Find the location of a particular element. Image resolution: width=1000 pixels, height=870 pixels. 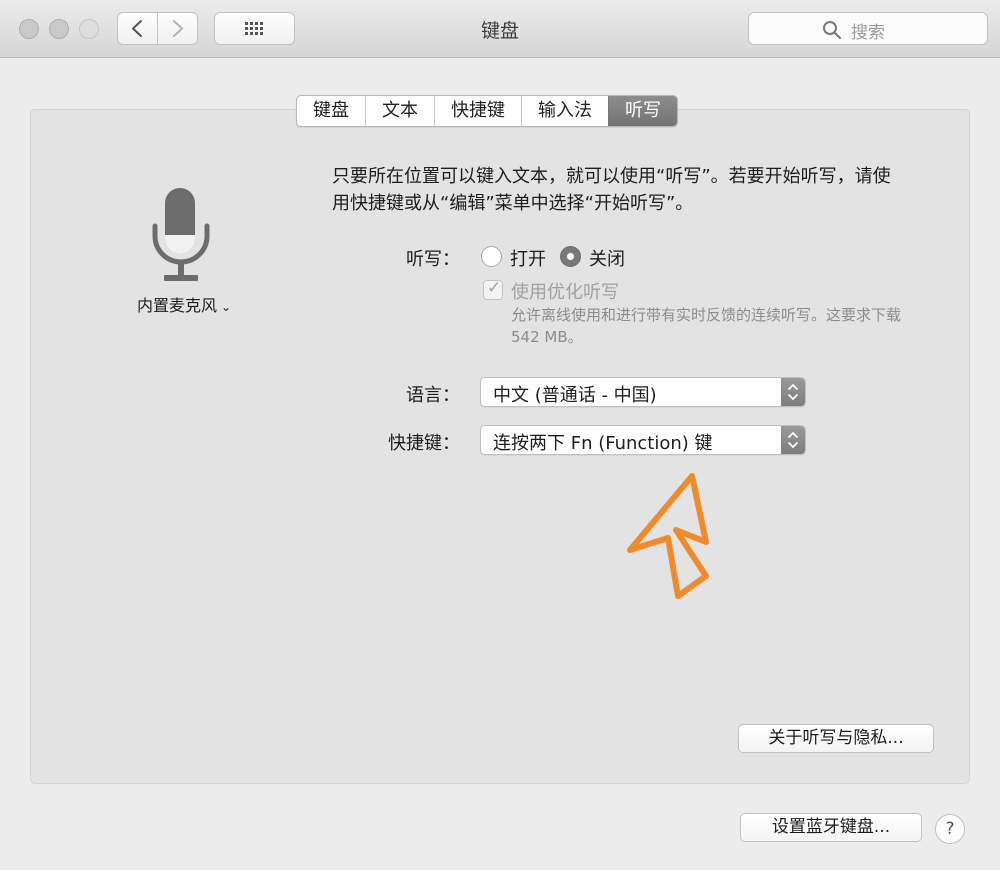

enhanced-dictation-note: 允许离线使用和进行带有实时反馈的连续听写。这要求下载 542 MB。 is located at coordinates (706, 326).